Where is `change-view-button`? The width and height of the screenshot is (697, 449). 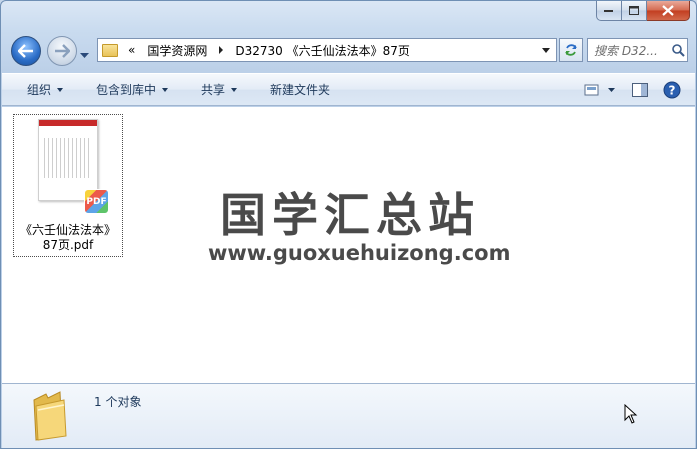
change-view-button is located at coordinates (601, 90).